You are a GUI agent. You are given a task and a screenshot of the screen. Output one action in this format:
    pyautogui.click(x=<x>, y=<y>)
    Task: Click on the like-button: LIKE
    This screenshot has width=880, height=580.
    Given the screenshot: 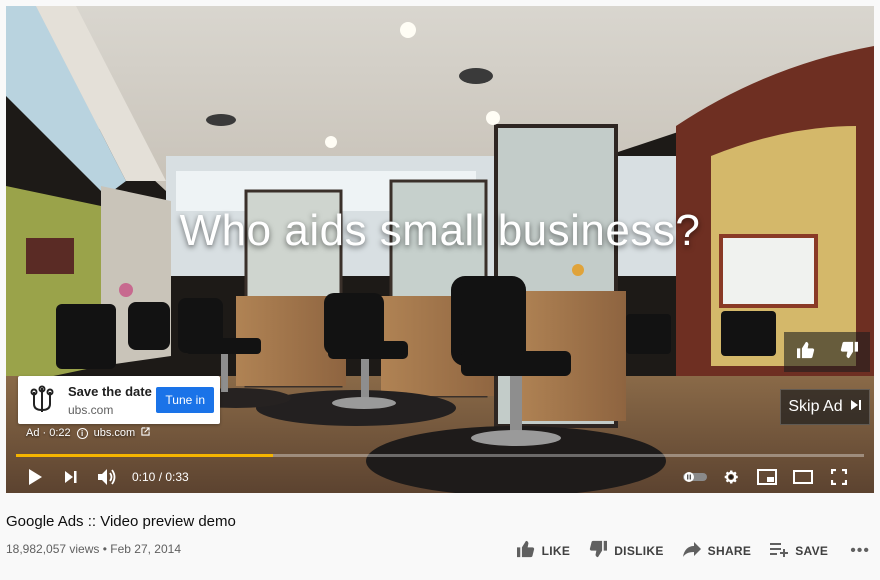 What is the action you would take?
    pyautogui.click(x=543, y=550)
    